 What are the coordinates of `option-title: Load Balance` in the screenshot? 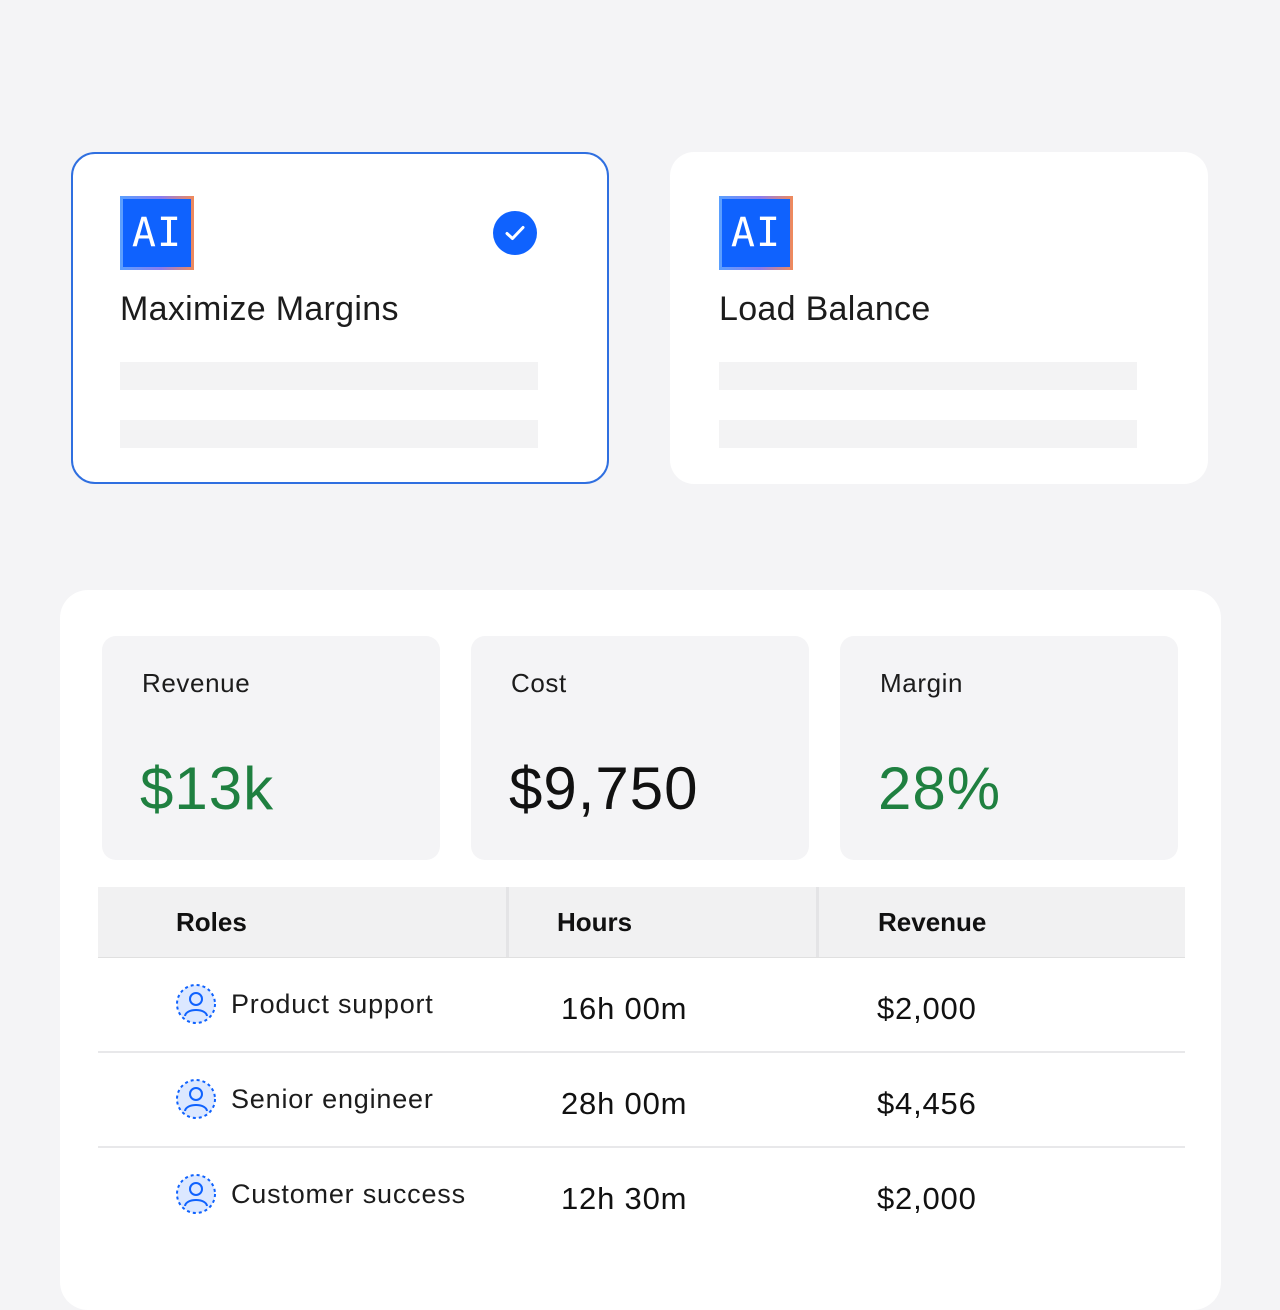 It's located at (825, 309).